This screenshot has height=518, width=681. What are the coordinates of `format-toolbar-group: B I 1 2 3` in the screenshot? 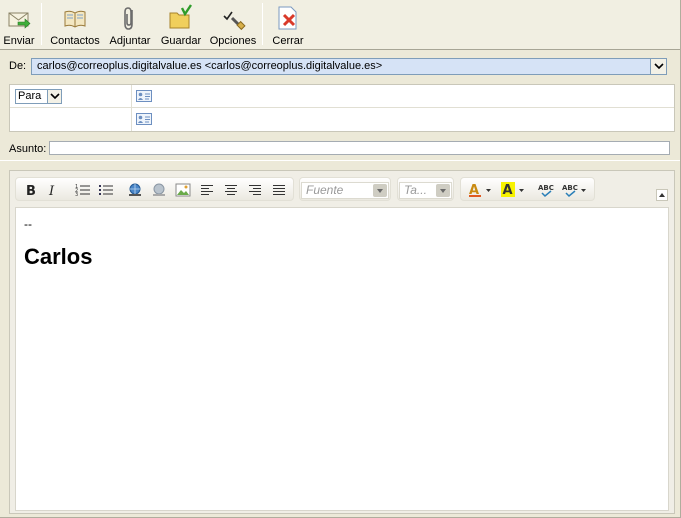 It's located at (154, 189).